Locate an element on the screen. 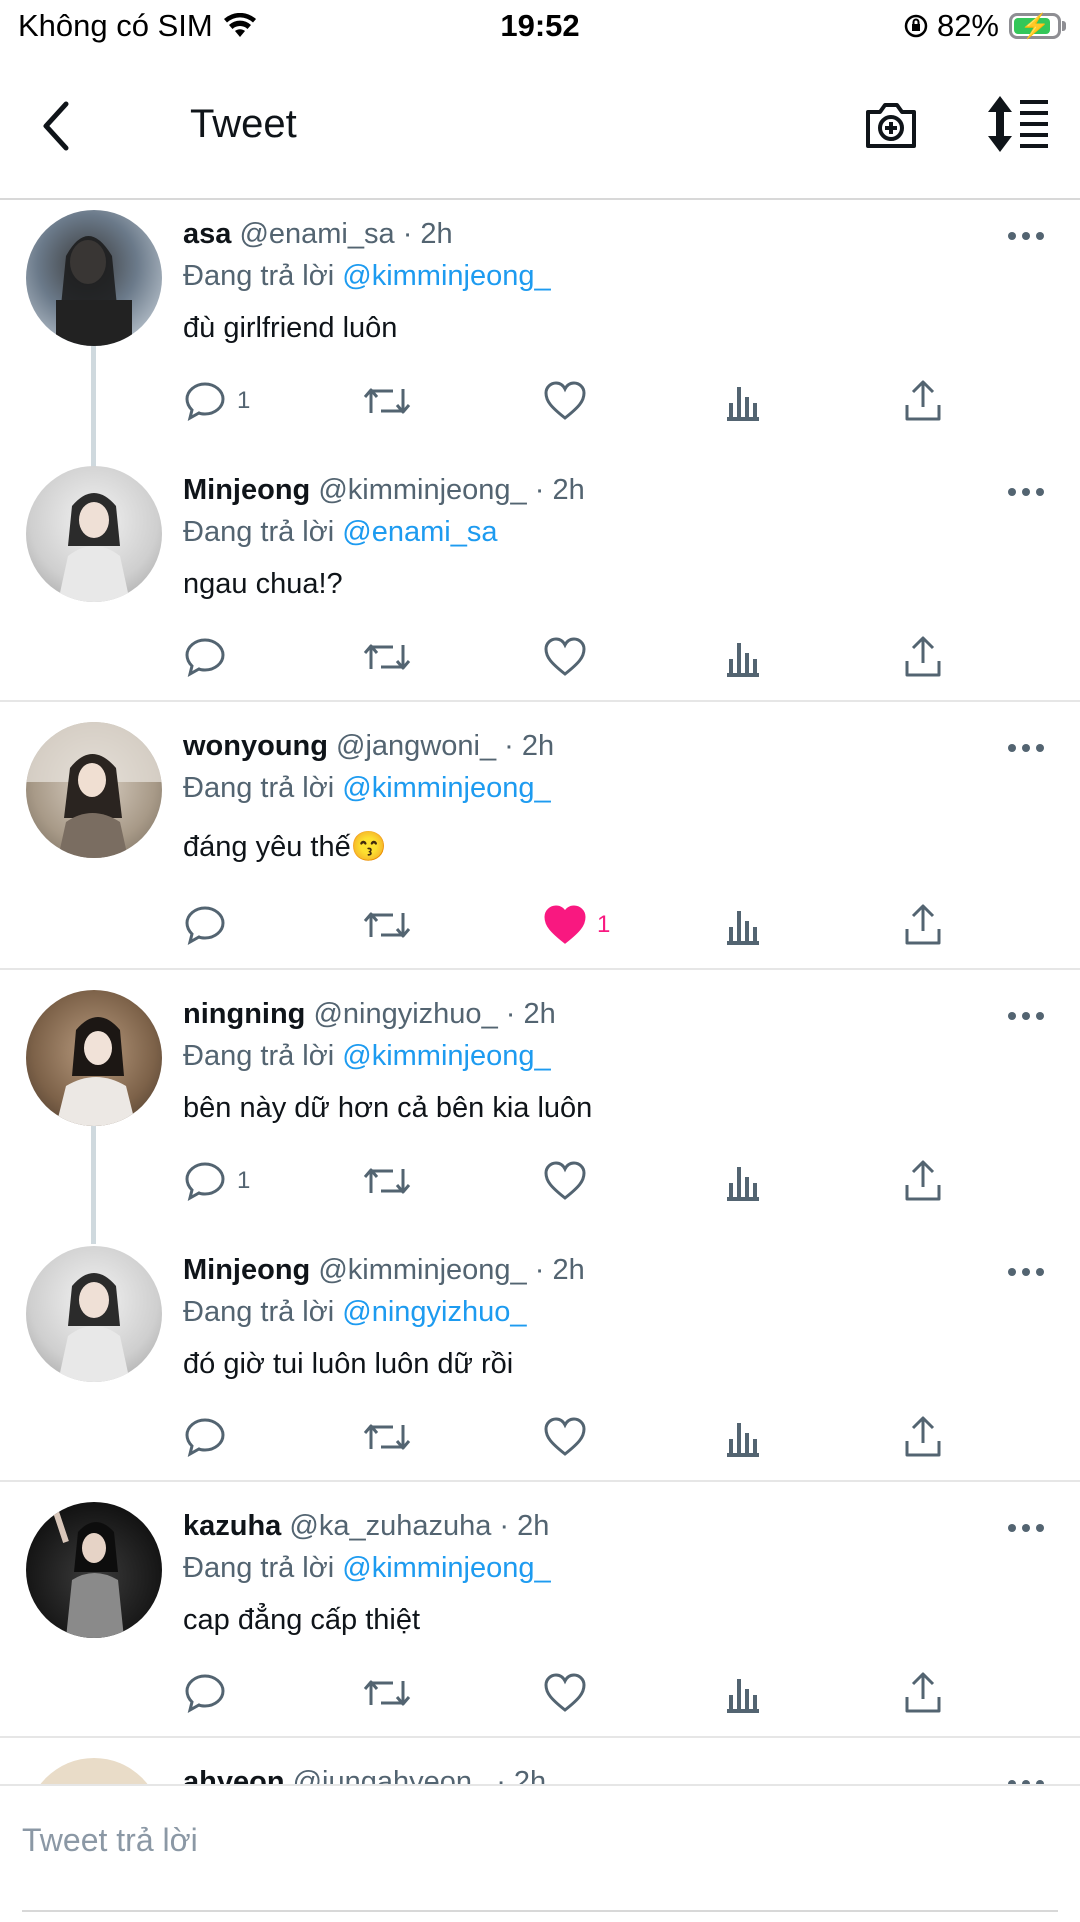 The width and height of the screenshot is (1080, 1922). handle: @ningyizhuo_ is located at coordinates (405, 1014).